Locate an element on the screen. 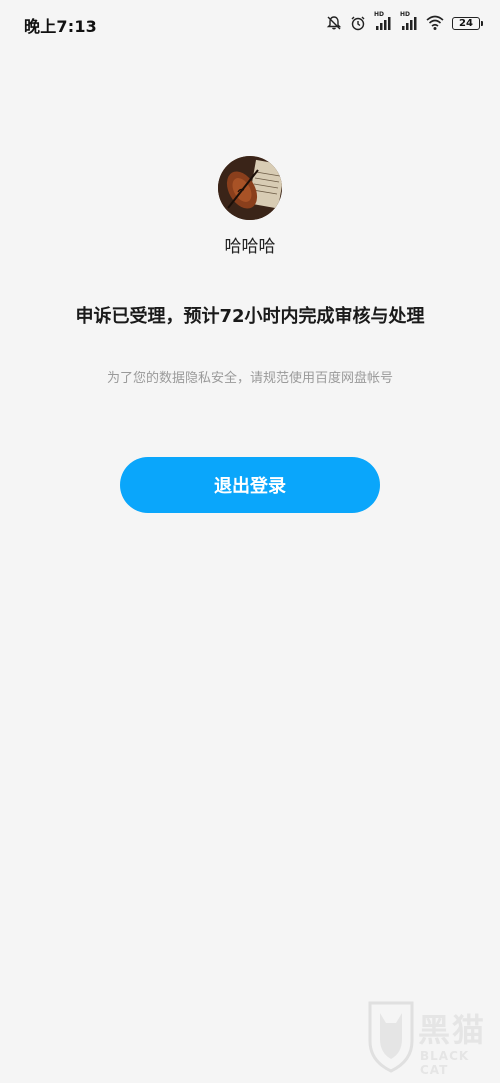 This screenshot has height=1083, width=500. avatar is located at coordinates (250, 188).